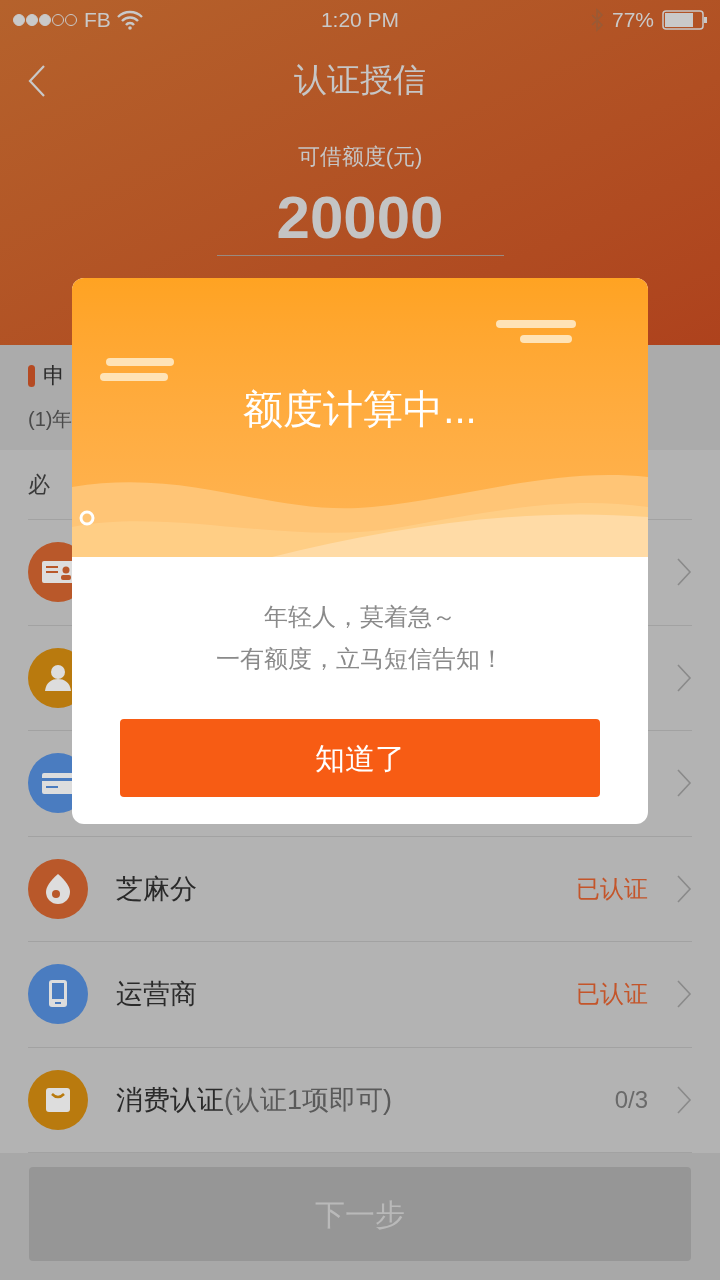 The image size is (720, 1280). Describe the element at coordinates (54, 376) in the screenshot. I see `notice-title: 申` at that location.